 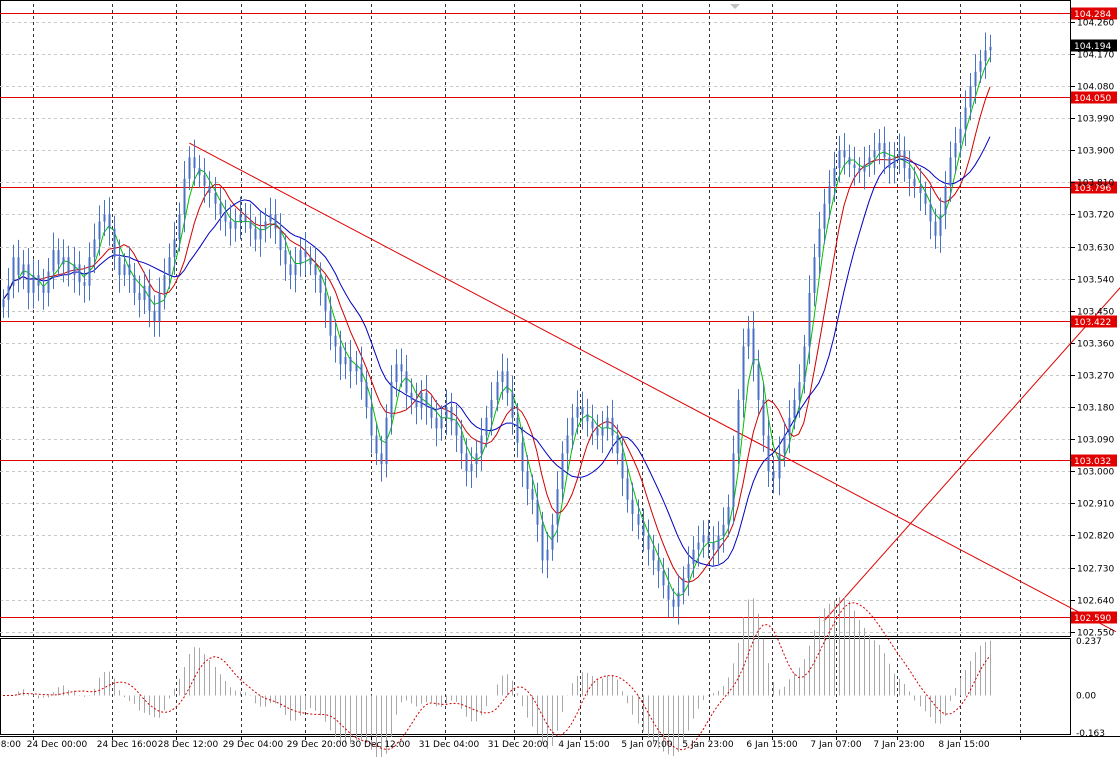 What do you see at coordinates (1092, 323) in the screenshot?
I see `level-price-label: 103.422` at bounding box center [1092, 323].